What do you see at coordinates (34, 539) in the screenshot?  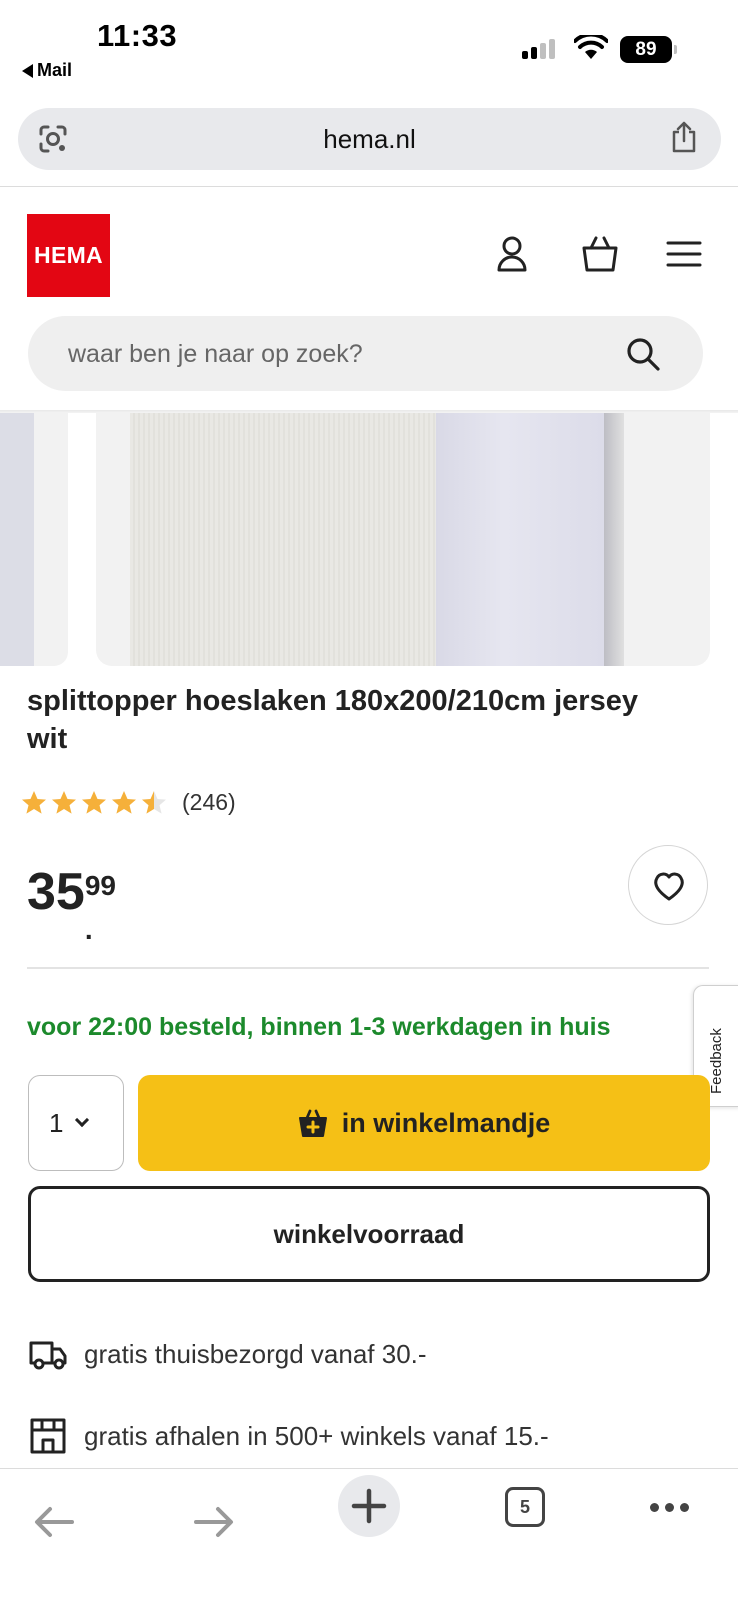 I see `previous-image-slide` at bounding box center [34, 539].